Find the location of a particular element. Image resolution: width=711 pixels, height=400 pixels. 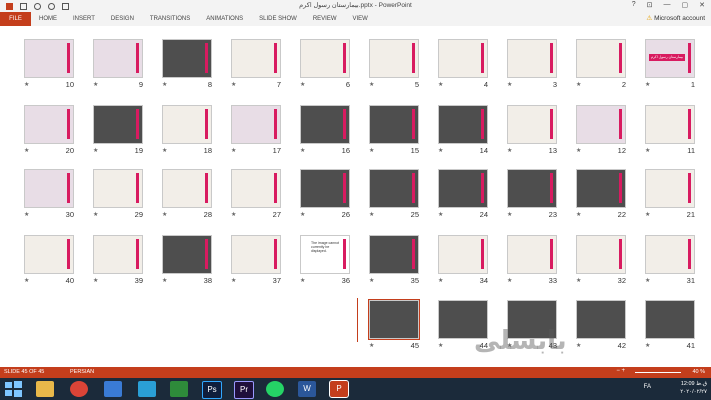

premiere-icon: Pr is located at coordinates (244, 390).